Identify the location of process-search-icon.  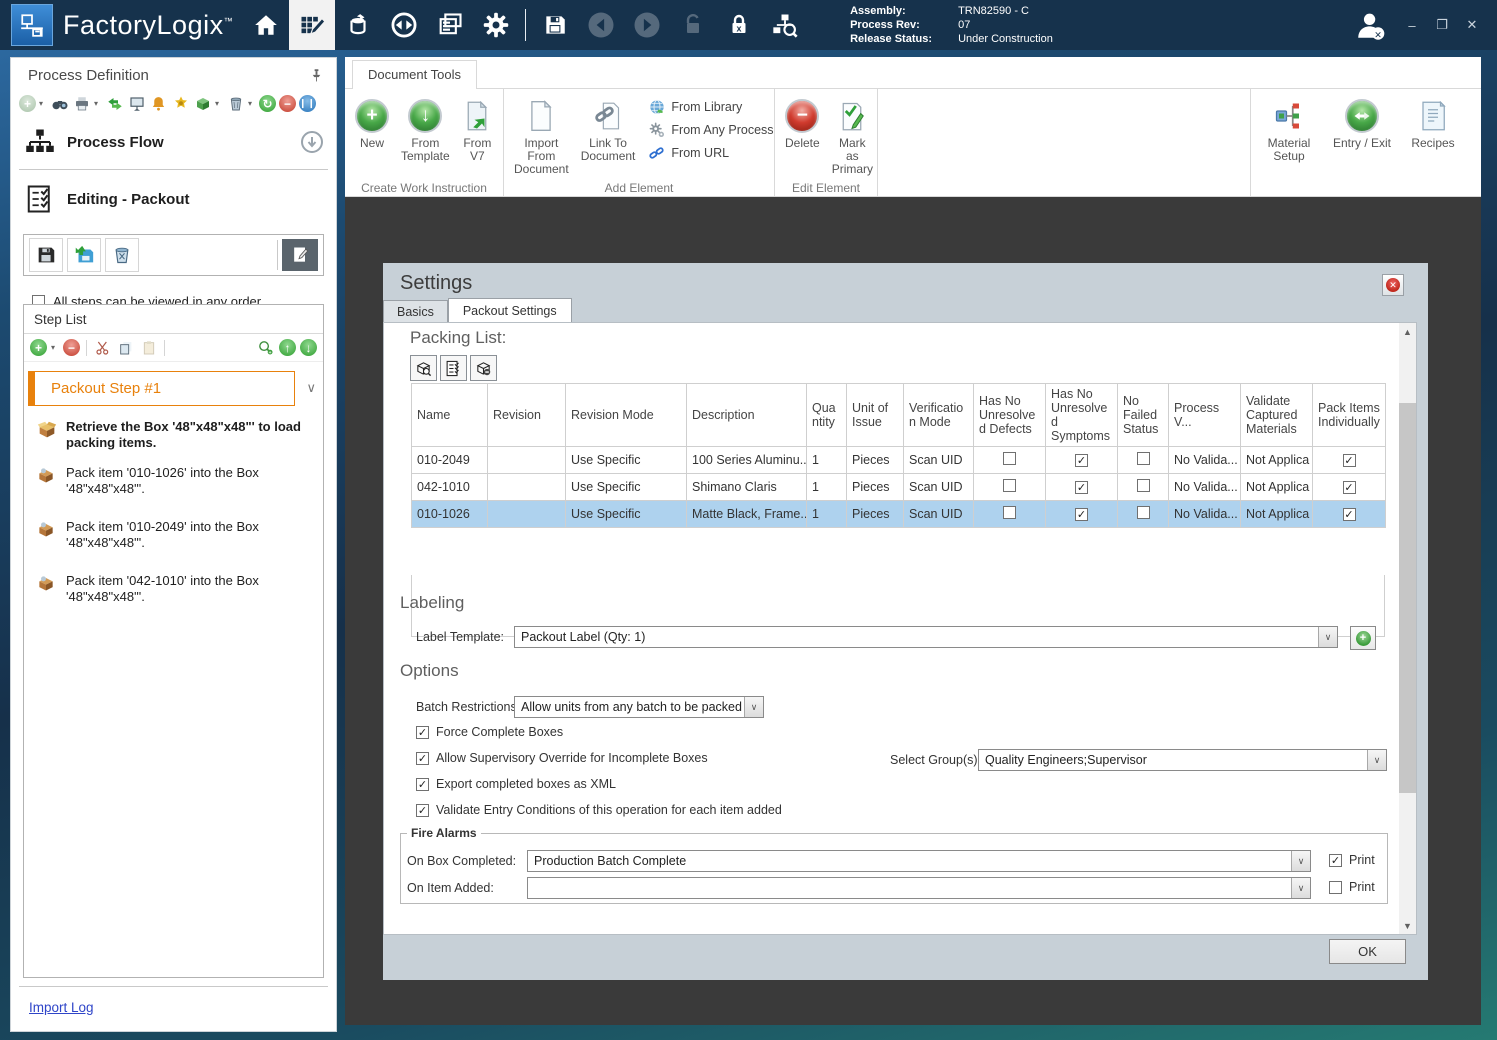
(785, 25).